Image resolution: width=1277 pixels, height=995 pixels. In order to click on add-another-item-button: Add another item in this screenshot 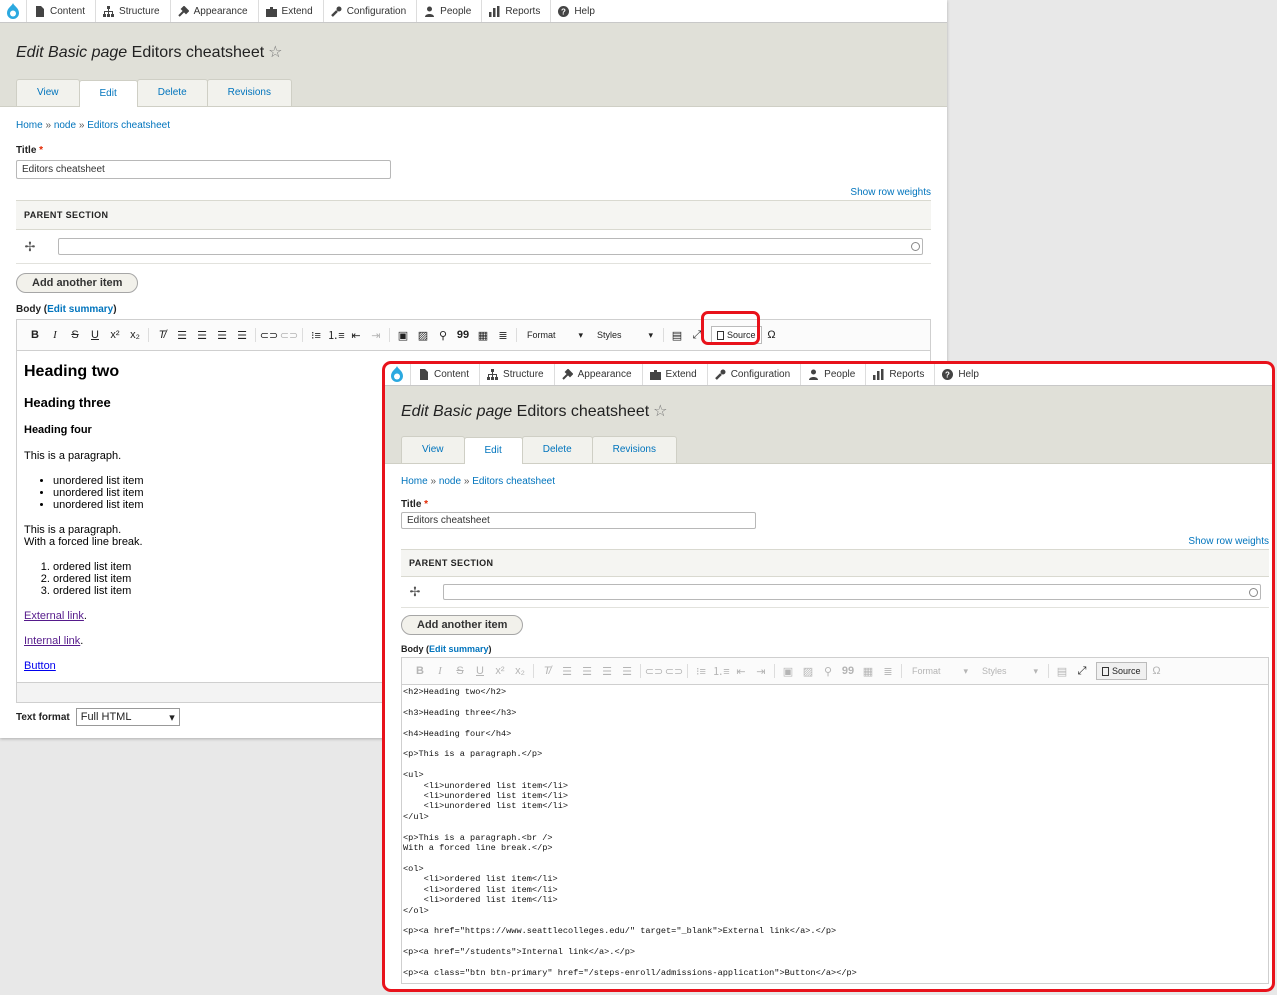, I will do `click(462, 625)`.